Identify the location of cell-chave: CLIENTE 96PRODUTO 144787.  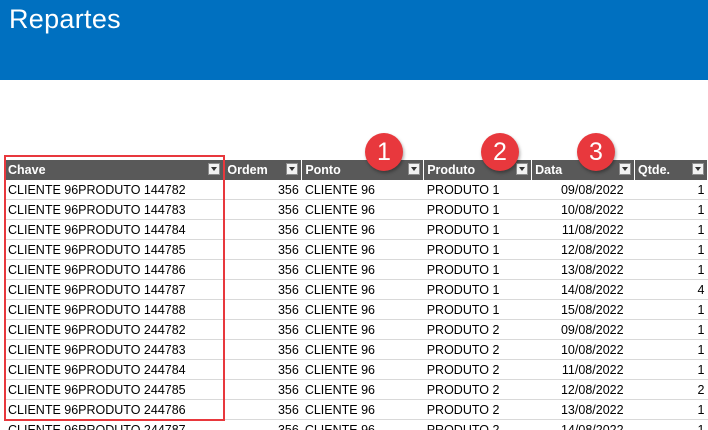
(114, 289).